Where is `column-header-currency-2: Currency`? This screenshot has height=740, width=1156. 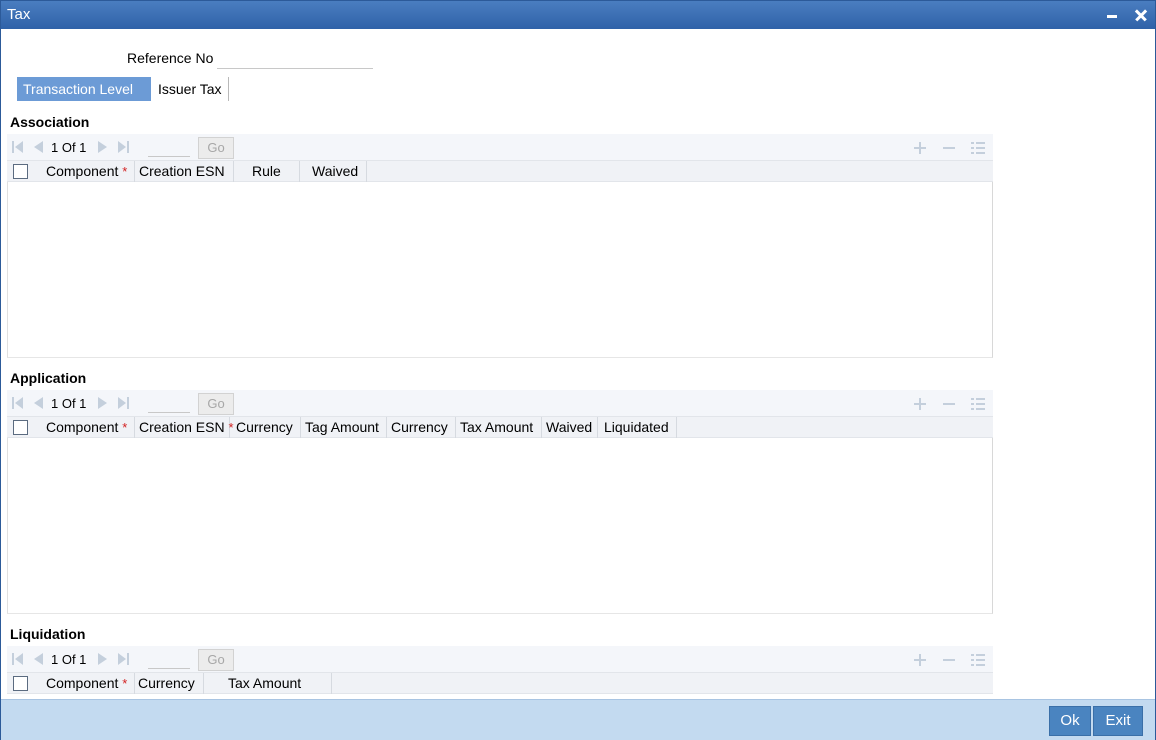 column-header-currency-2: Currency is located at coordinates (421, 427).